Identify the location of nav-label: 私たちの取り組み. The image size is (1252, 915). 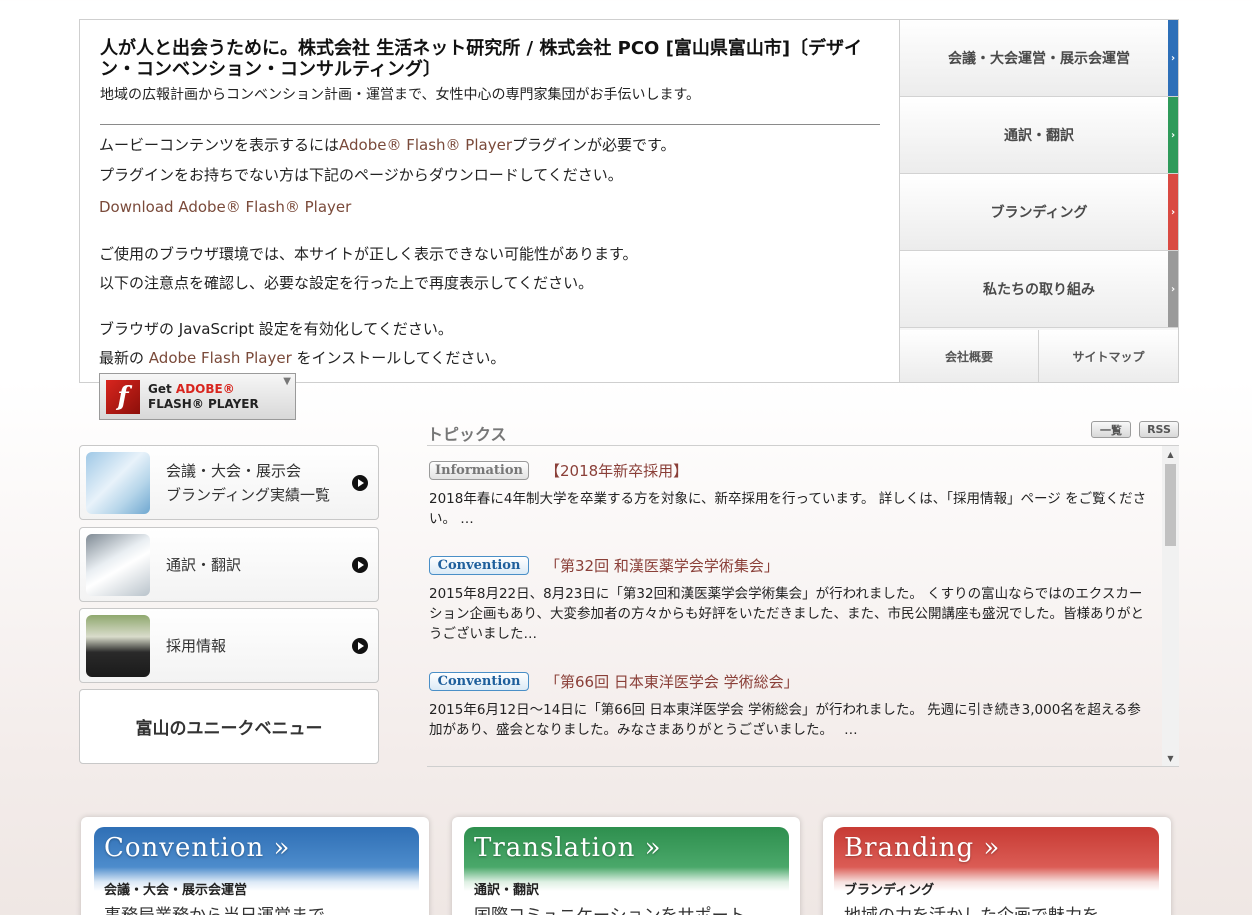
(1039, 290).